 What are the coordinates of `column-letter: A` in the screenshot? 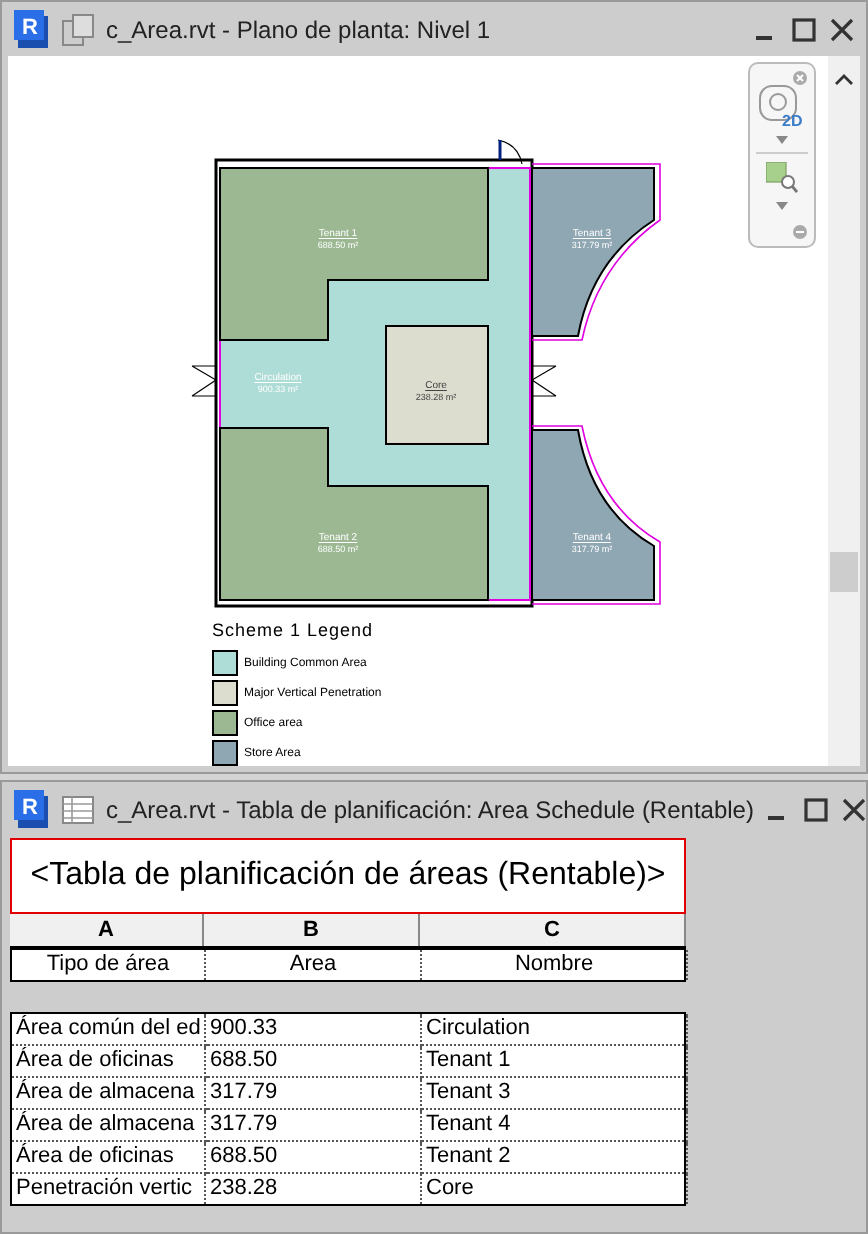 It's located at (107, 930).